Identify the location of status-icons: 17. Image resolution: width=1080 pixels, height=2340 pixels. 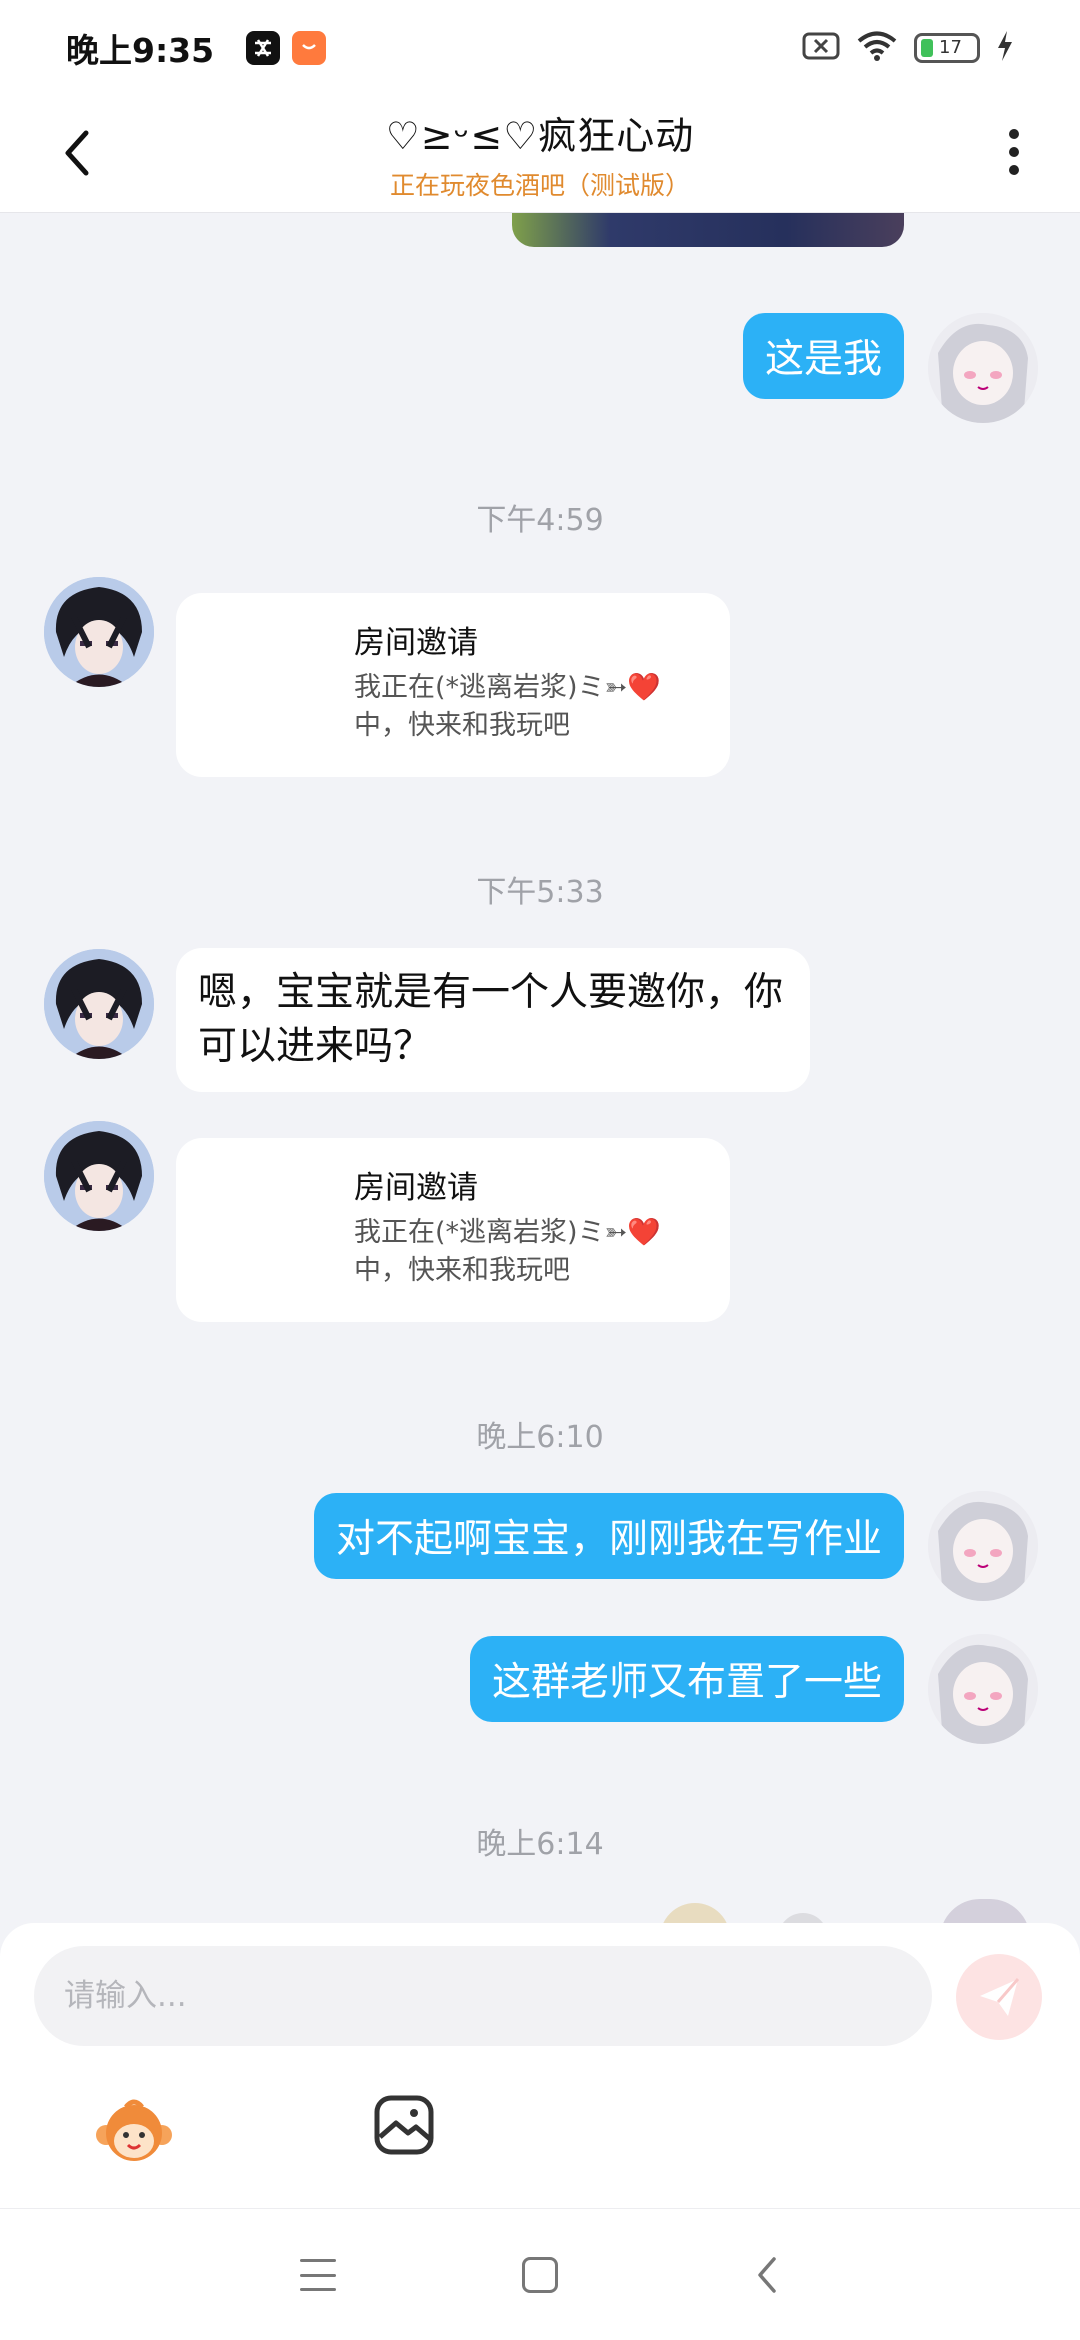
(908, 48).